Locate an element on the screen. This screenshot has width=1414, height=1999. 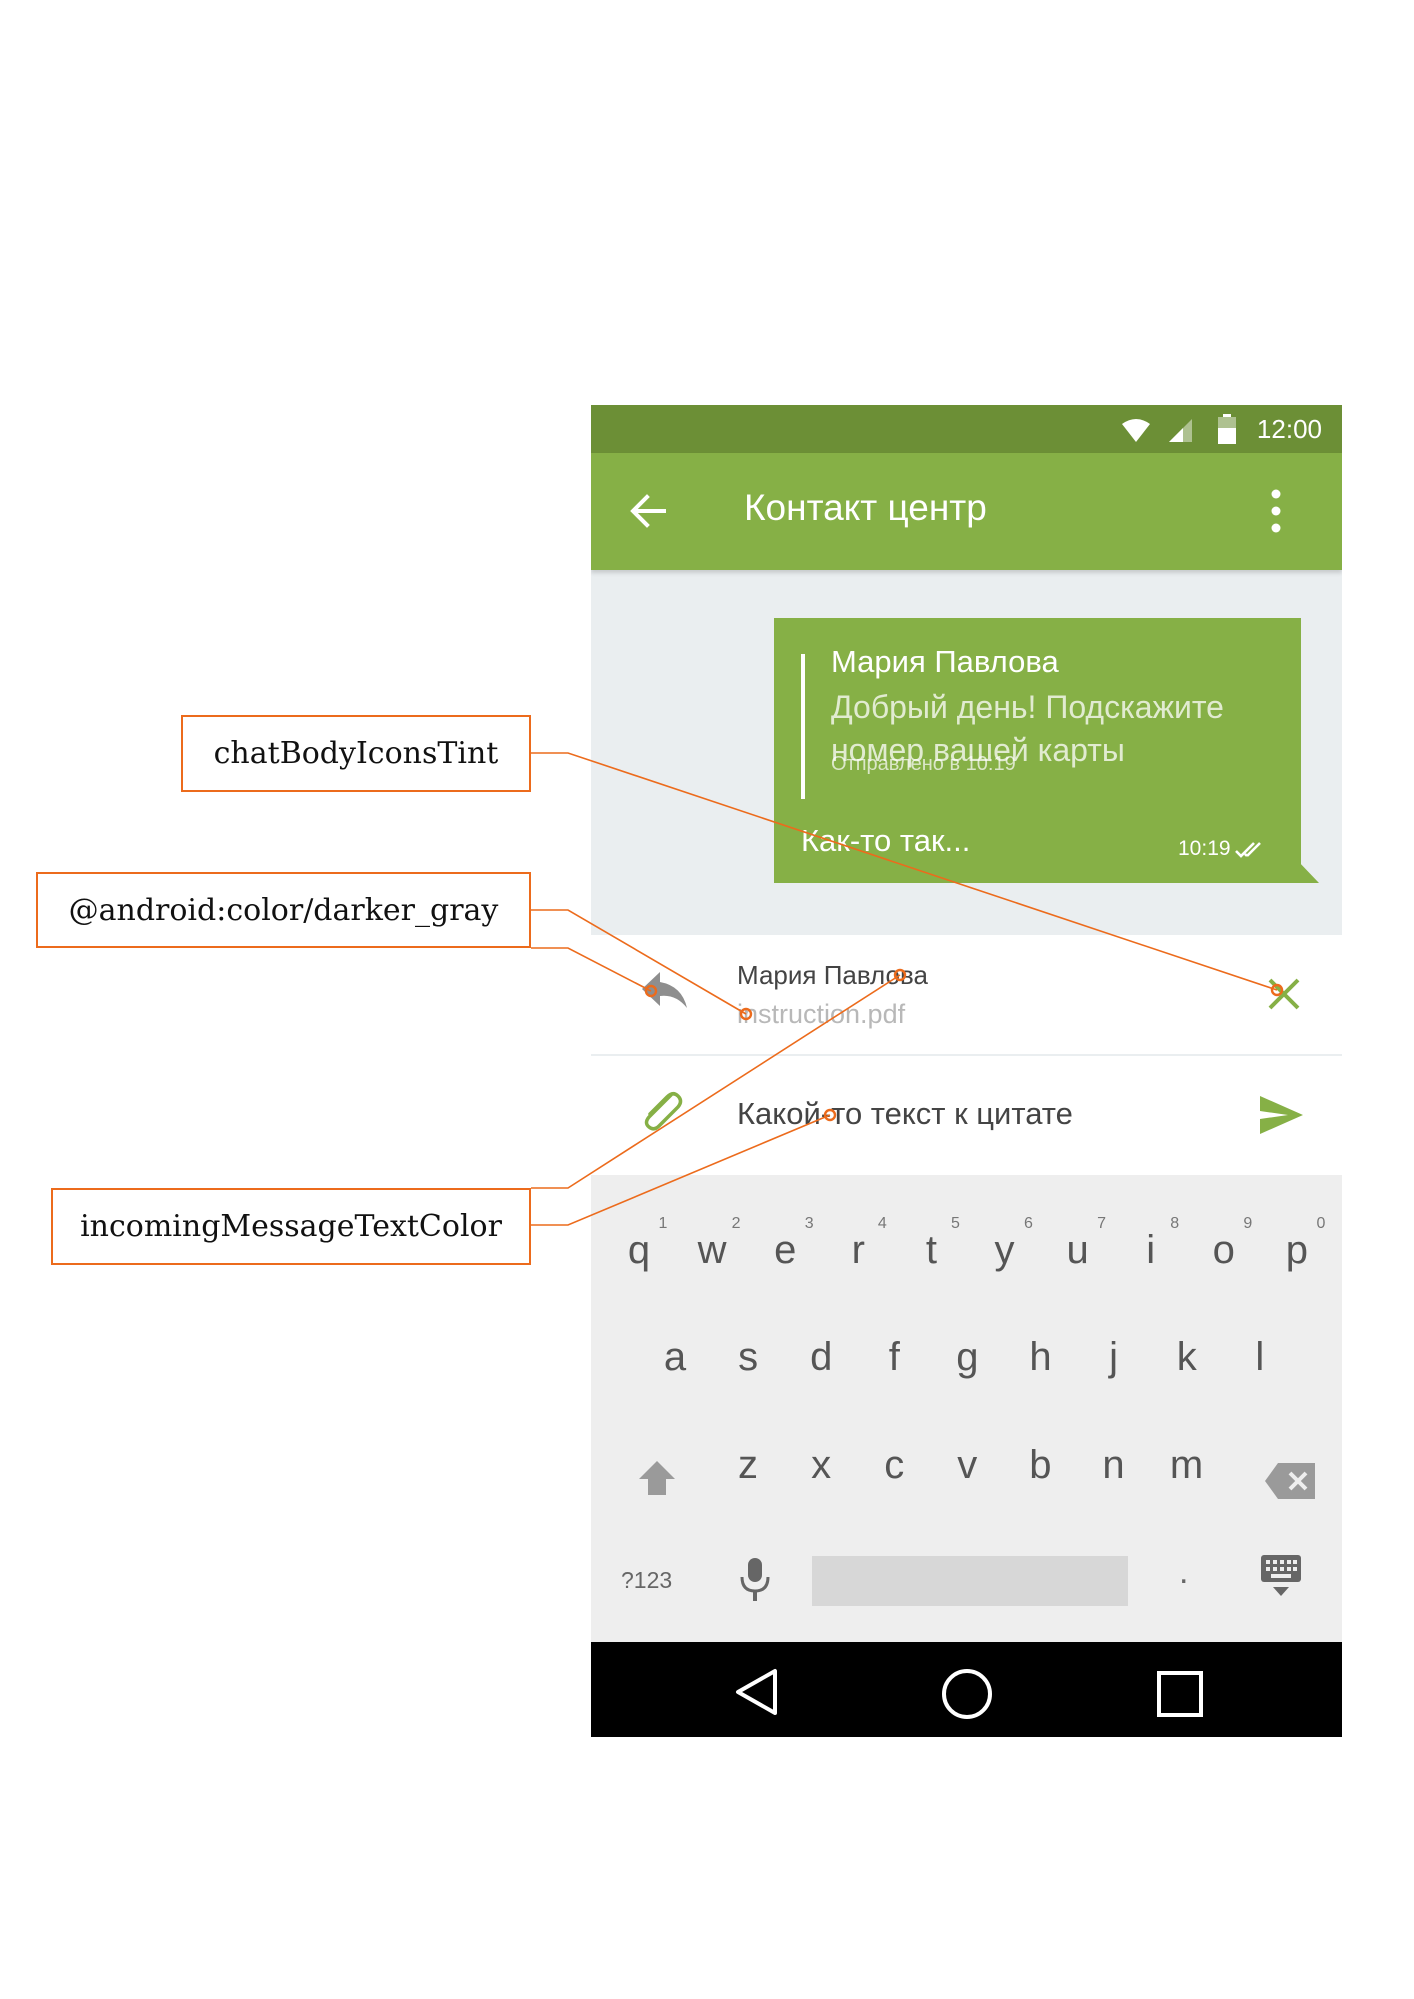
key-y: y is located at coordinates (1005, 1250).